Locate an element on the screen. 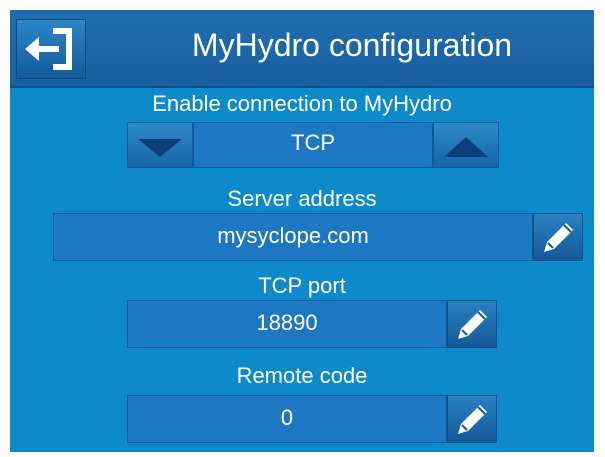 This screenshot has width=605, height=457. back-button is located at coordinates (51, 49).